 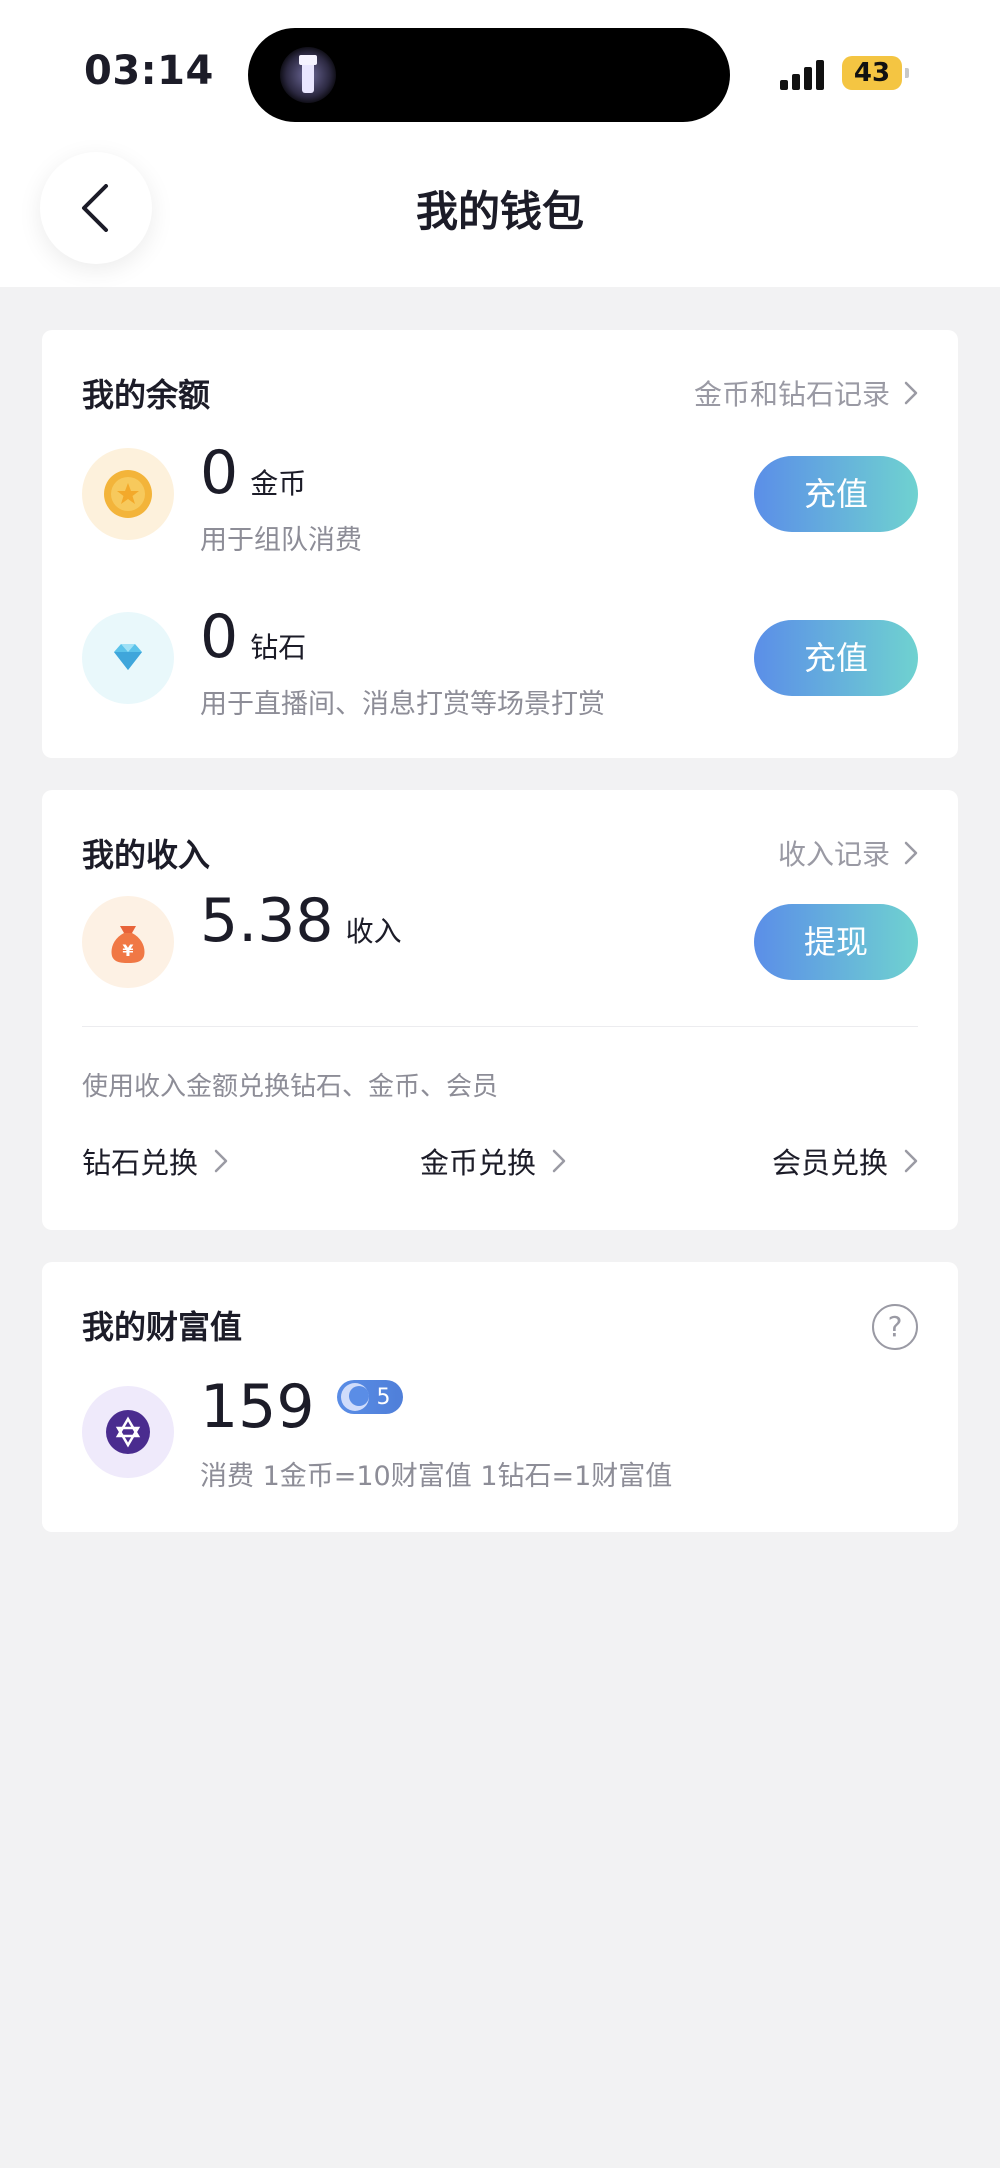 What do you see at coordinates (146, 395) in the screenshot?
I see `balance-title: 我的余额` at bounding box center [146, 395].